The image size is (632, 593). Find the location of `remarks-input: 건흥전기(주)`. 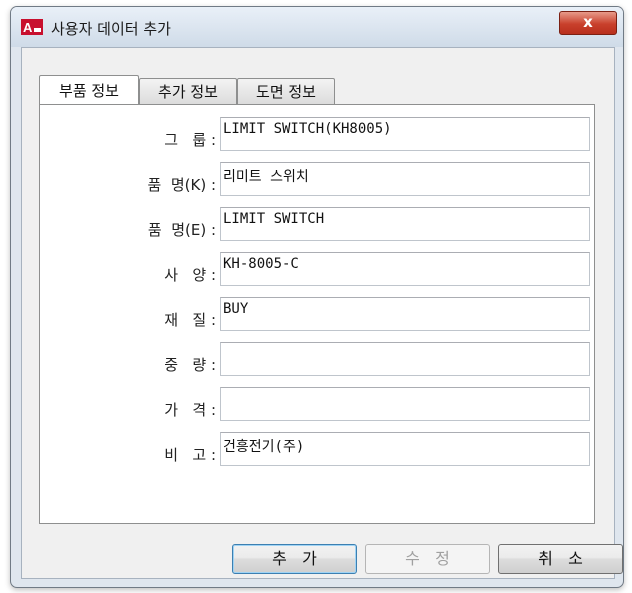

remarks-input: 건흥전기(주) is located at coordinates (405, 449).